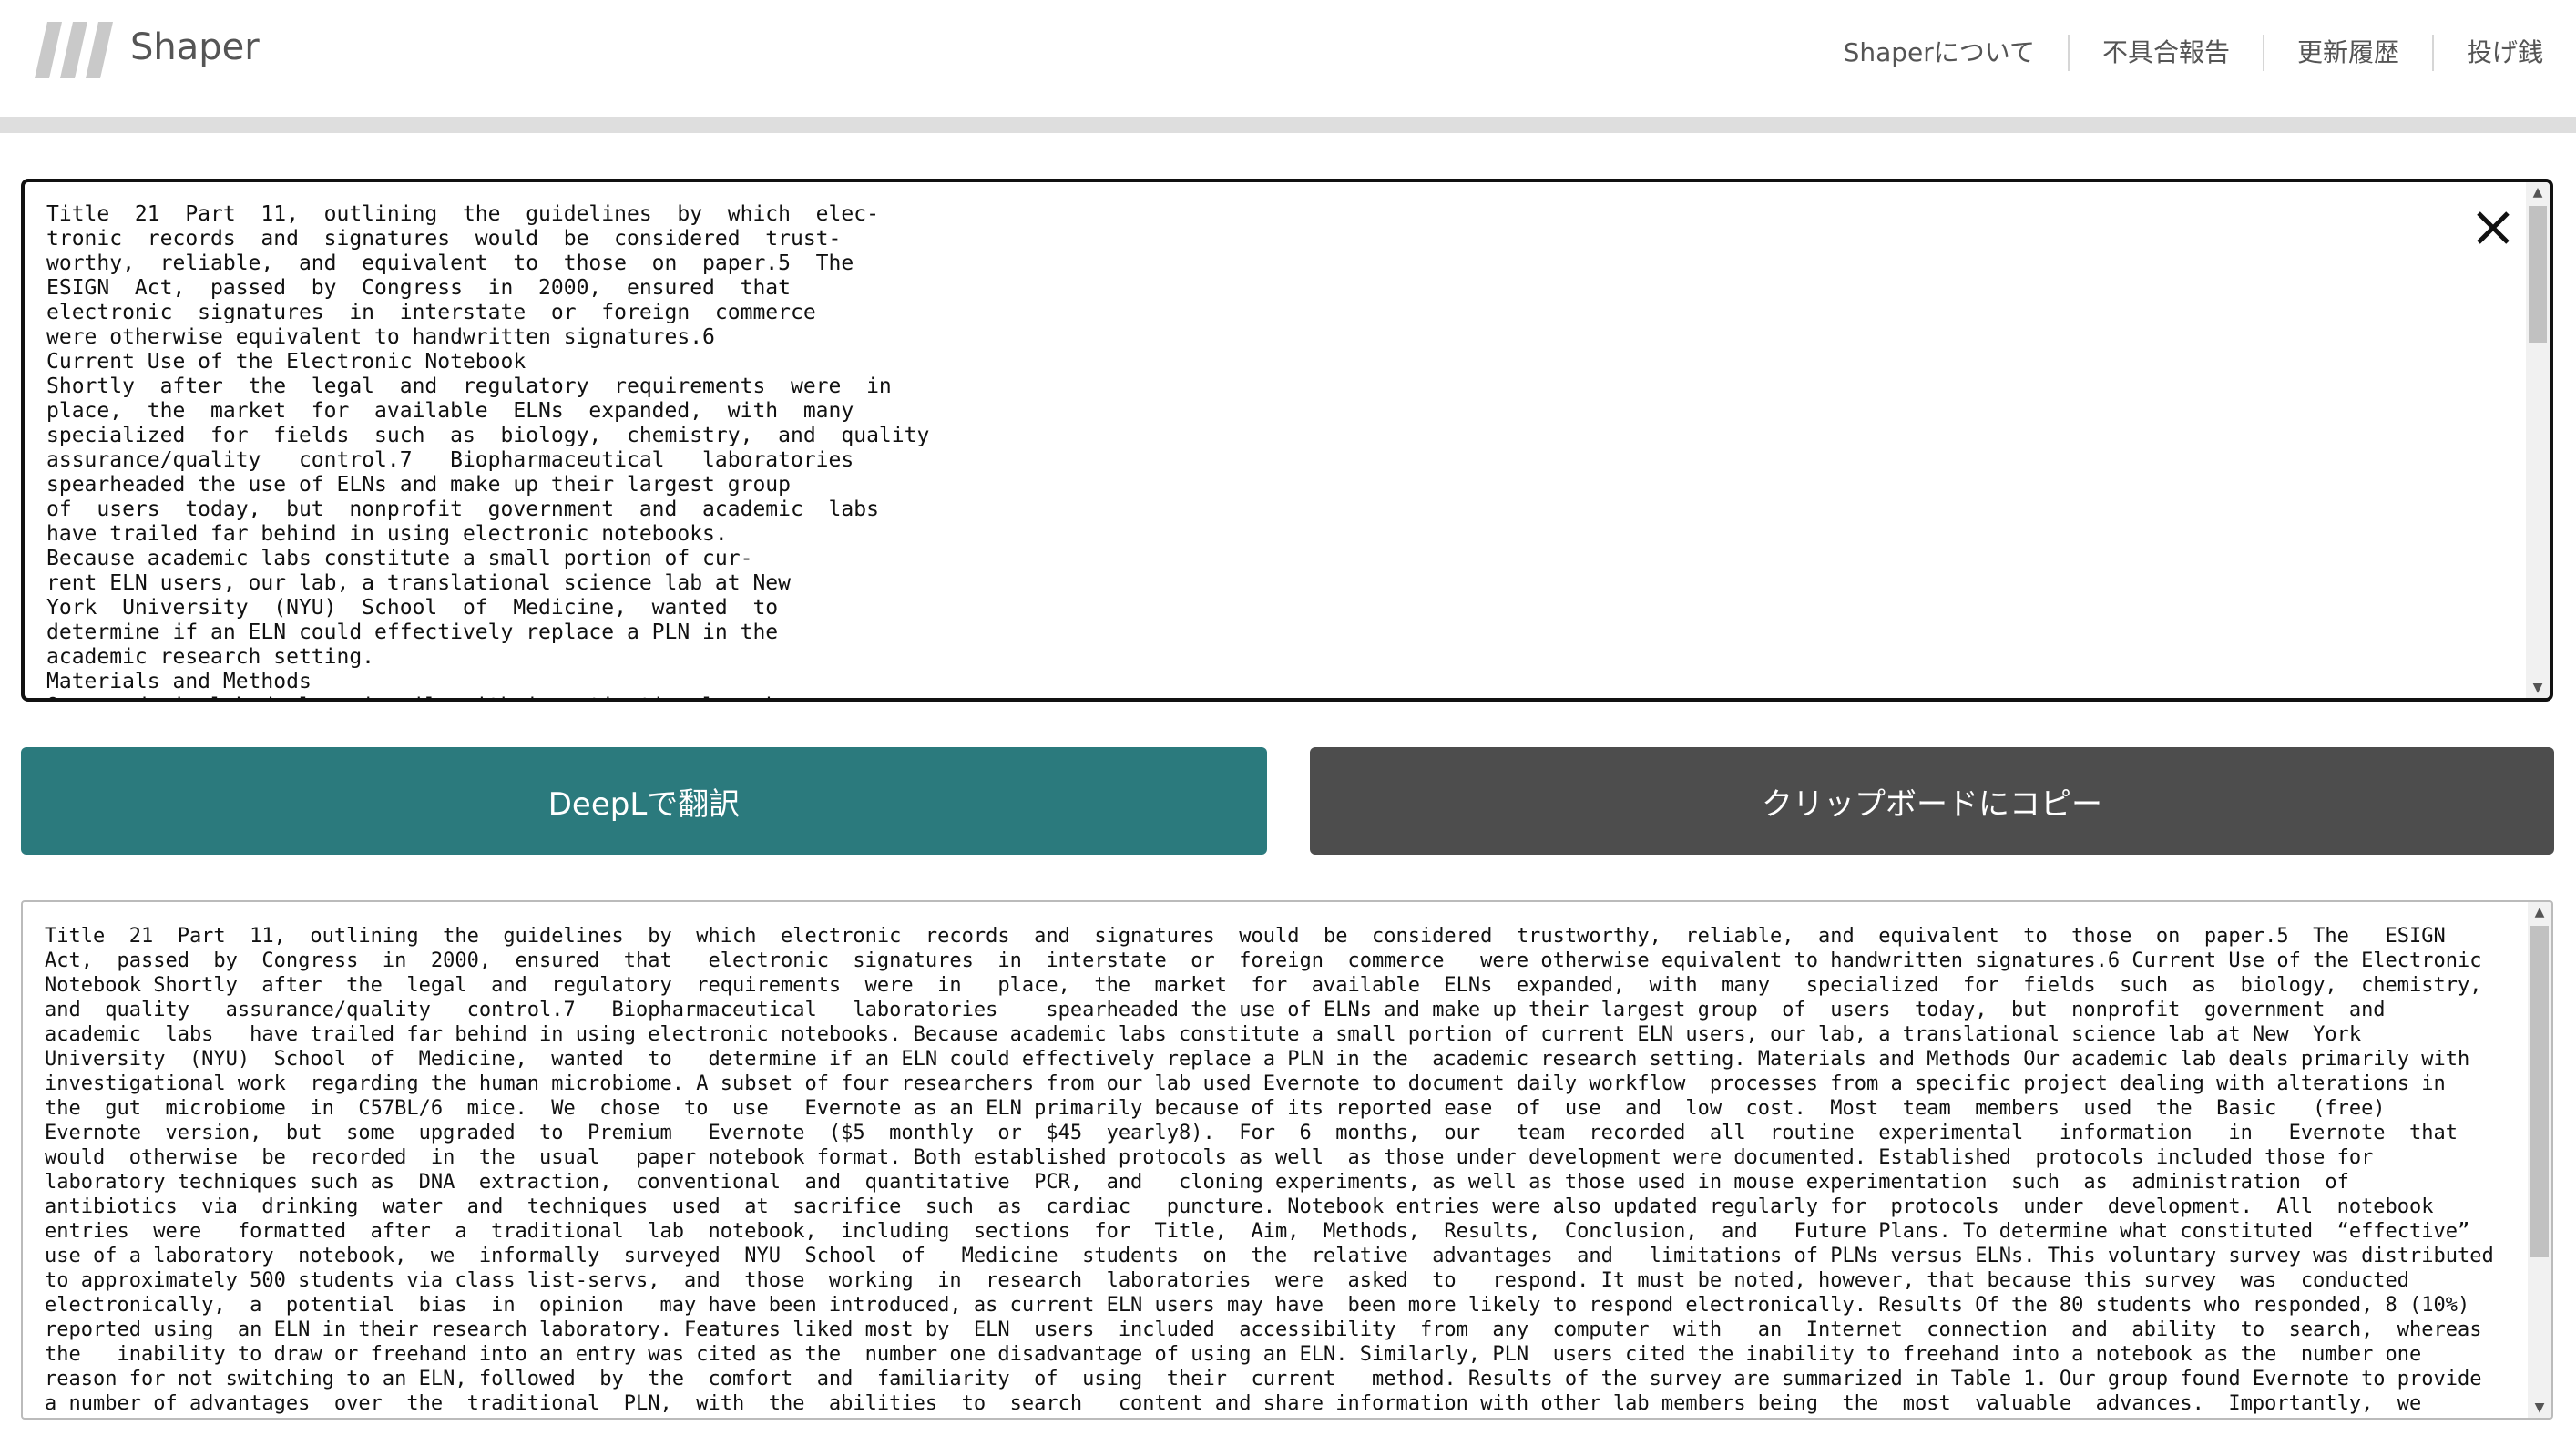 The height and width of the screenshot is (1436, 2576). Describe the element at coordinates (2347, 53) in the screenshot. I see `nav-link-changelog: 更新履歴` at that location.